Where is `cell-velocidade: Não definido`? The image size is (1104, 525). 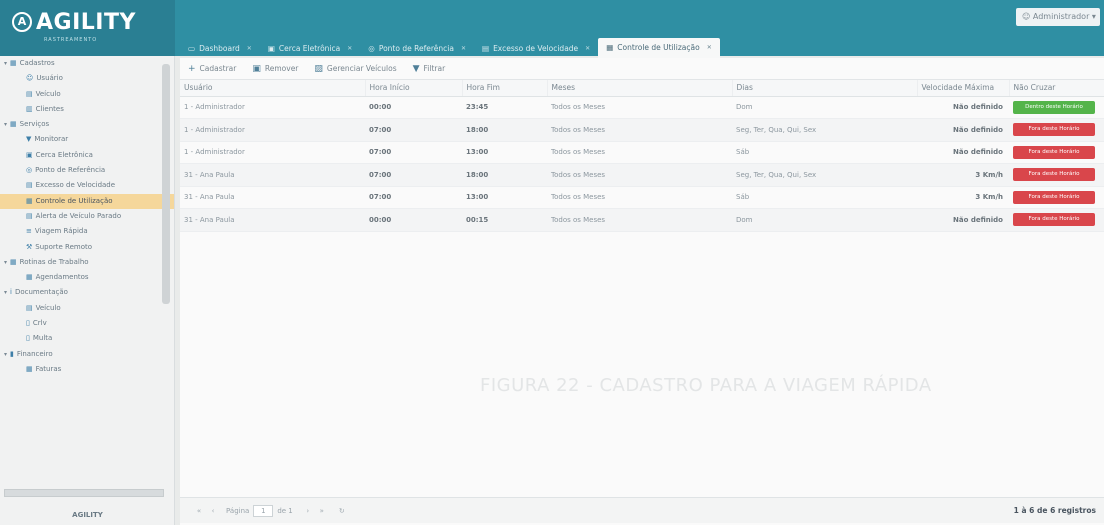
cell-velocidade: Não definido is located at coordinates (963, 152).